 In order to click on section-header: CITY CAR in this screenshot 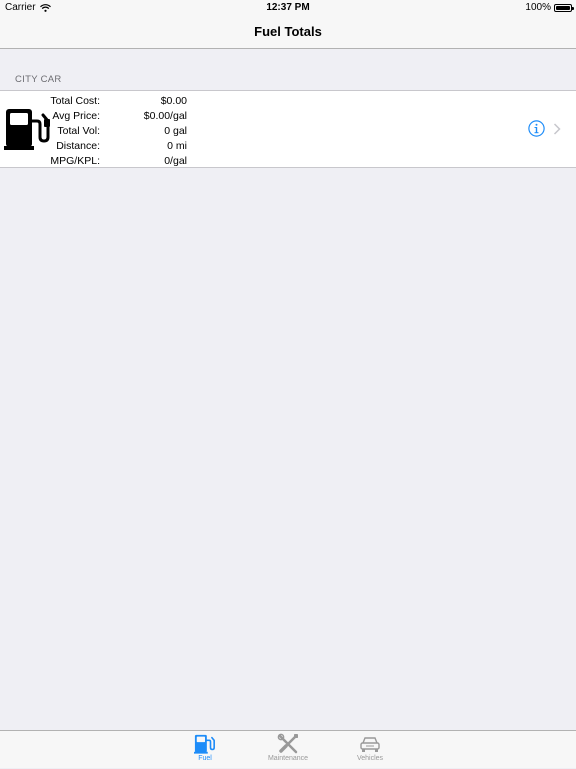, I will do `click(38, 79)`.